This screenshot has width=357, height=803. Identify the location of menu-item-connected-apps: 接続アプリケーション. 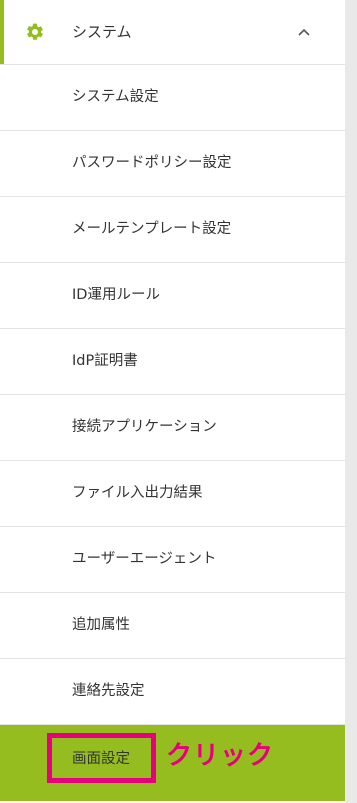
(172, 428).